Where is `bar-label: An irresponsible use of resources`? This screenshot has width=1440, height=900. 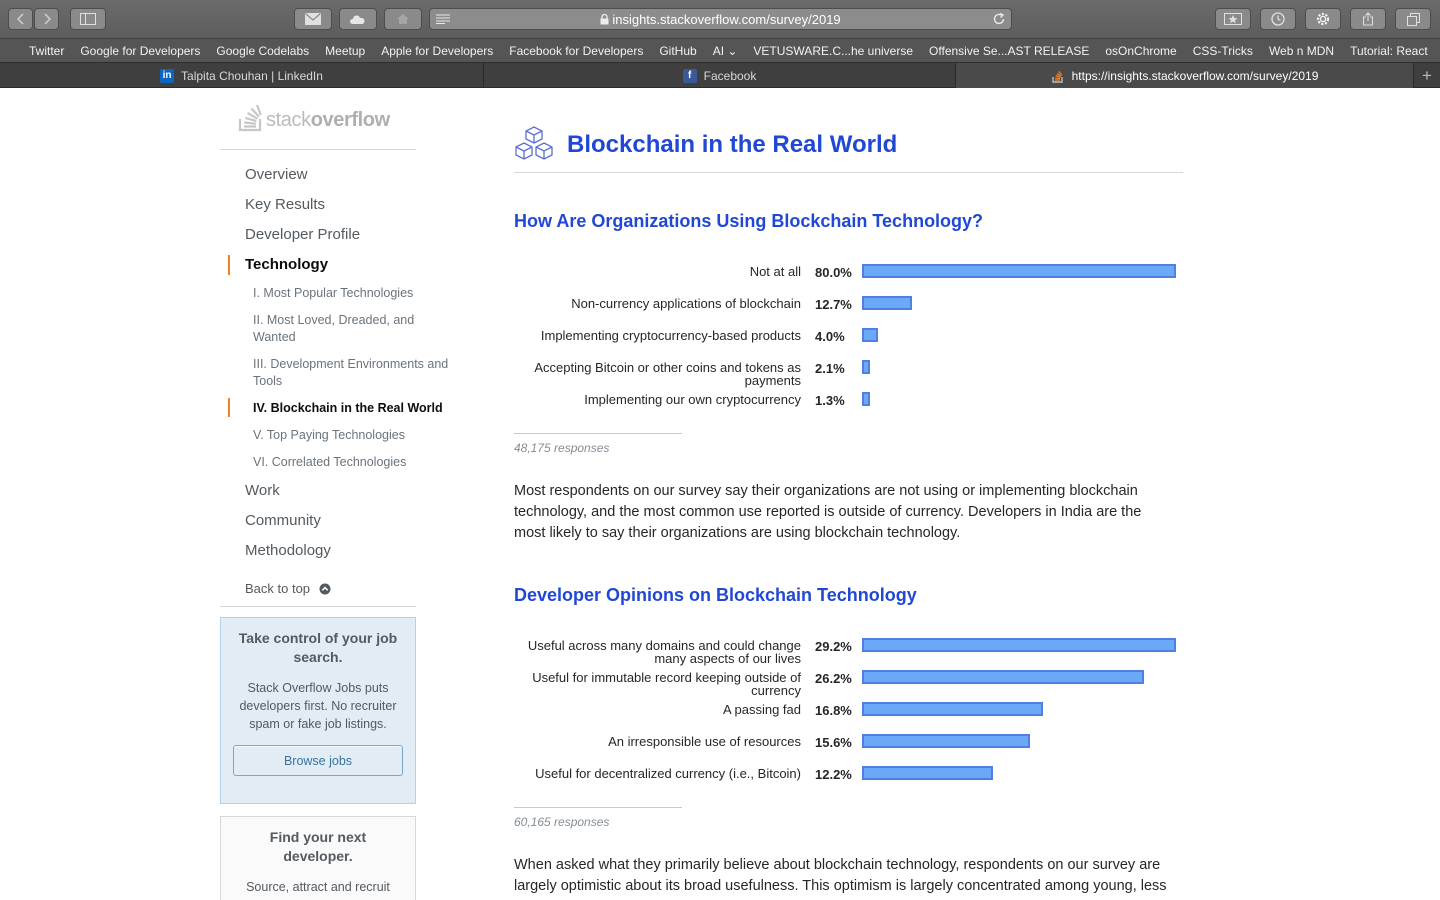 bar-label: An irresponsible use of resources is located at coordinates (704, 741).